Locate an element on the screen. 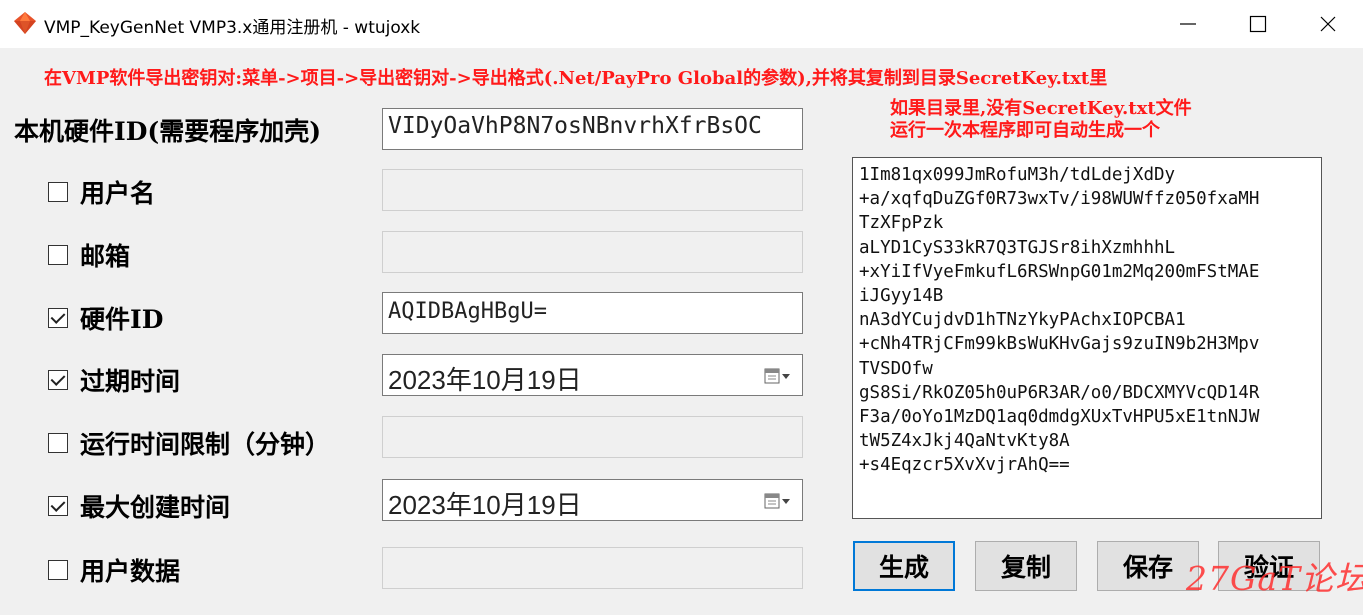 The image size is (1363, 615). expiration-date-picker: 2023年10月19日 is located at coordinates (592, 375).